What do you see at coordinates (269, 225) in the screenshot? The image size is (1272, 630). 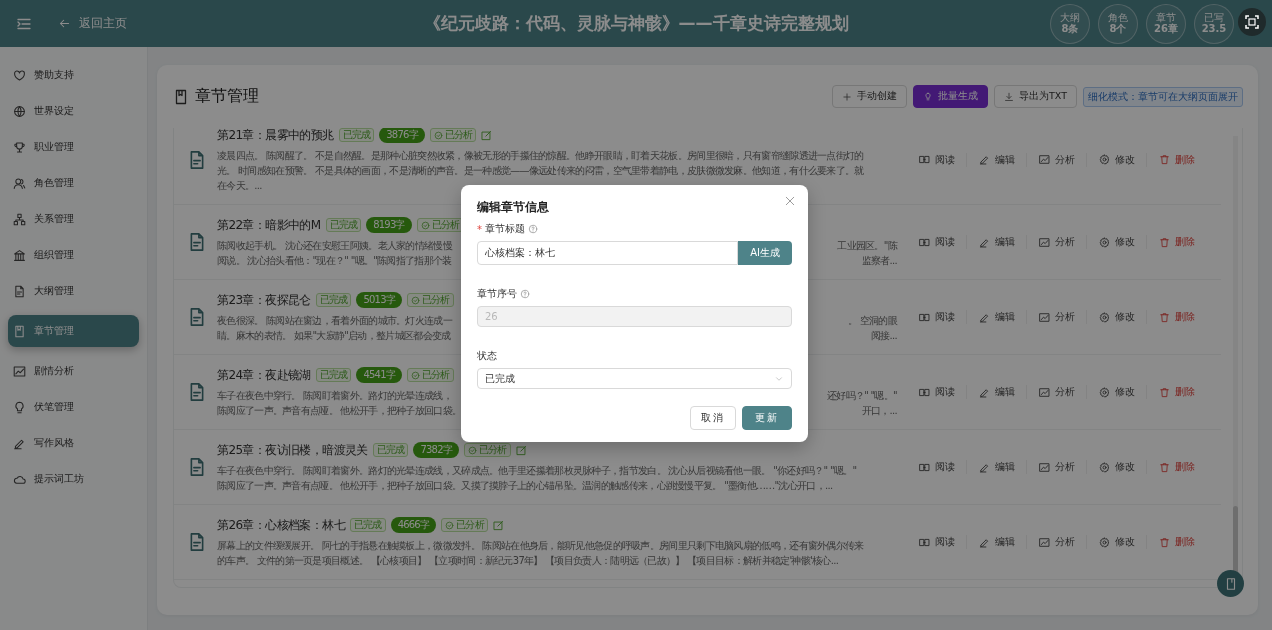 I see `chapter-title: 第22章：暗影中的M` at bounding box center [269, 225].